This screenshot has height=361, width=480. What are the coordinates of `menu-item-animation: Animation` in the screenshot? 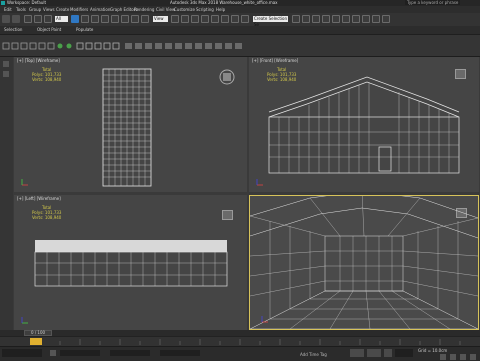 It's located at (100, 9).